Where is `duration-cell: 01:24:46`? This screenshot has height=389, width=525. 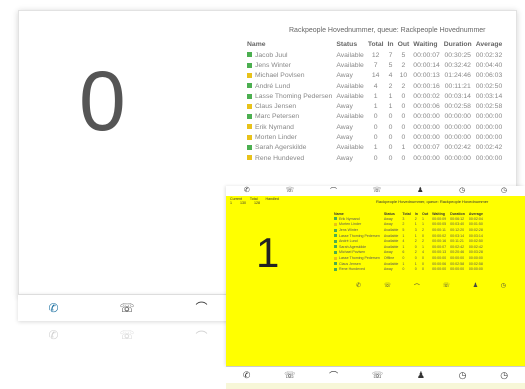 duration-cell: 01:24:46 is located at coordinates (457, 76).